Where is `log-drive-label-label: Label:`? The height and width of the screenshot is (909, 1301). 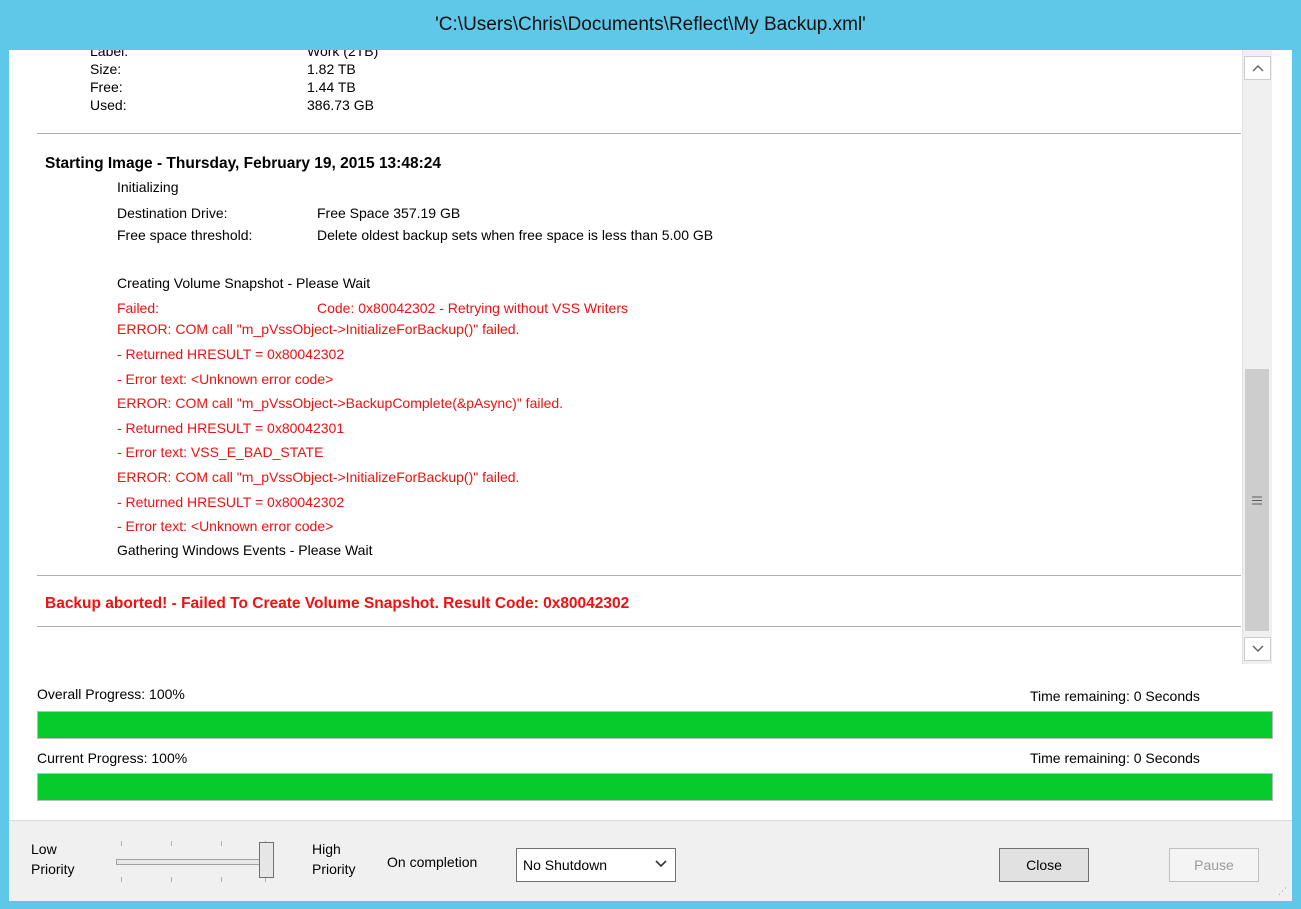 log-drive-label-label: Label: is located at coordinates (109, 54).